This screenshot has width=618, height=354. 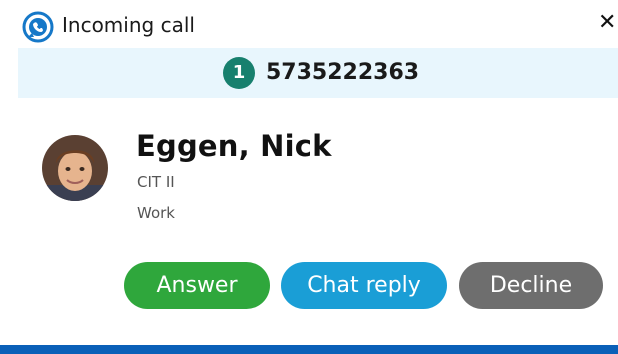 What do you see at coordinates (75, 168) in the screenshot?
I see `contact-avatar` at bounding box center [75, 168].